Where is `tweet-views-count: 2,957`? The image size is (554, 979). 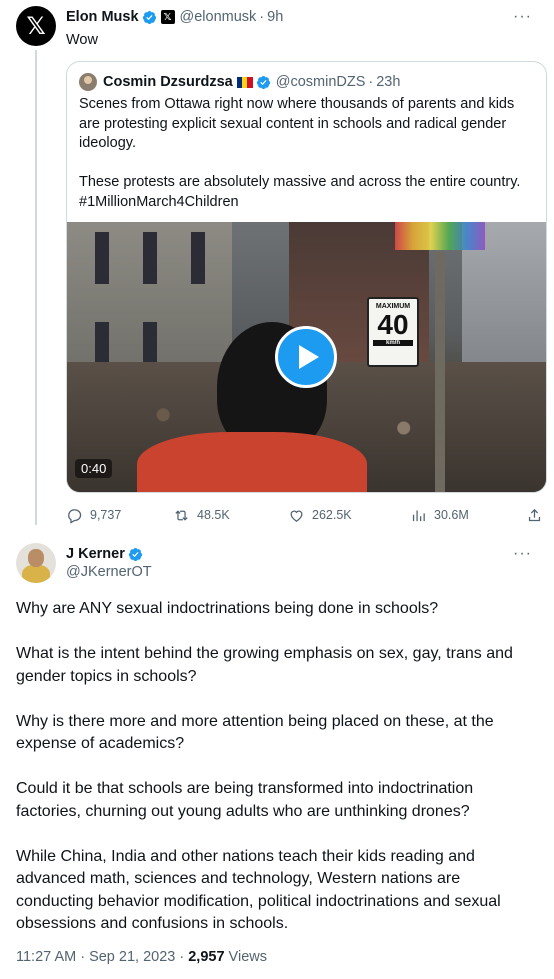
tweet-views-count: 2,957 is located at coordinates (206, 957).